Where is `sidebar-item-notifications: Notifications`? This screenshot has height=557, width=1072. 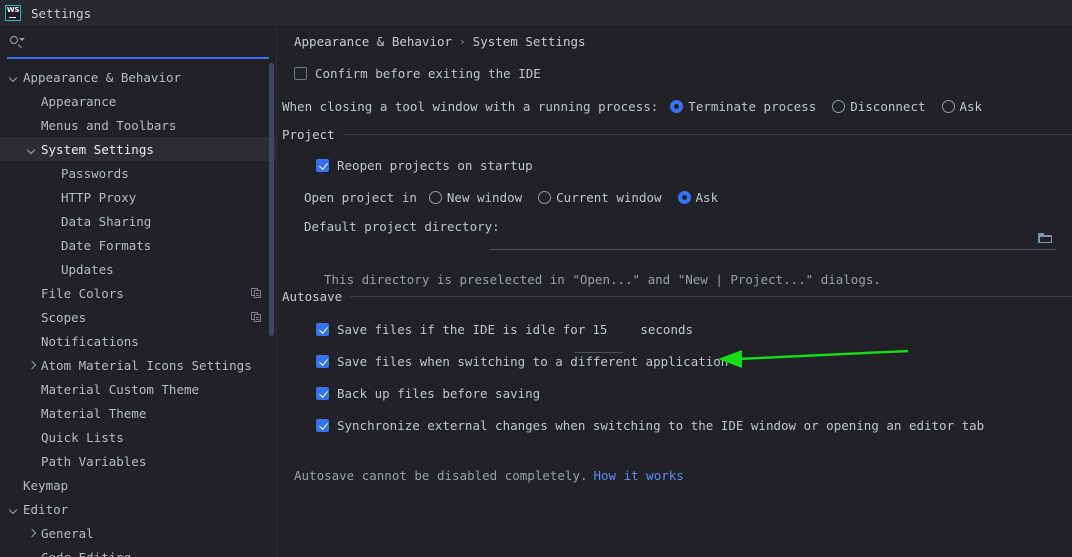 sidebar-item-notifications: Notifications is located at coordinates (138, 341).